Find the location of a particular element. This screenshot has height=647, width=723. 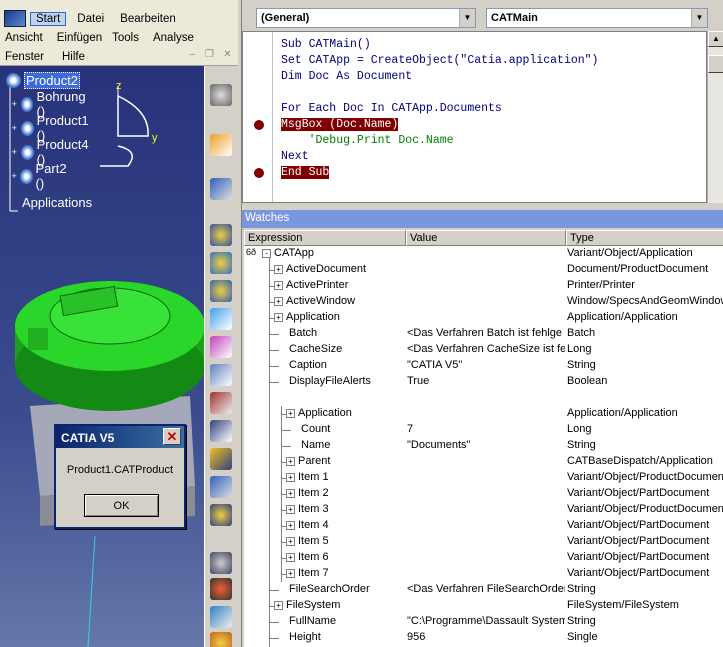

watch-row: + Application Application/Application is located at coordinates (483, 414).